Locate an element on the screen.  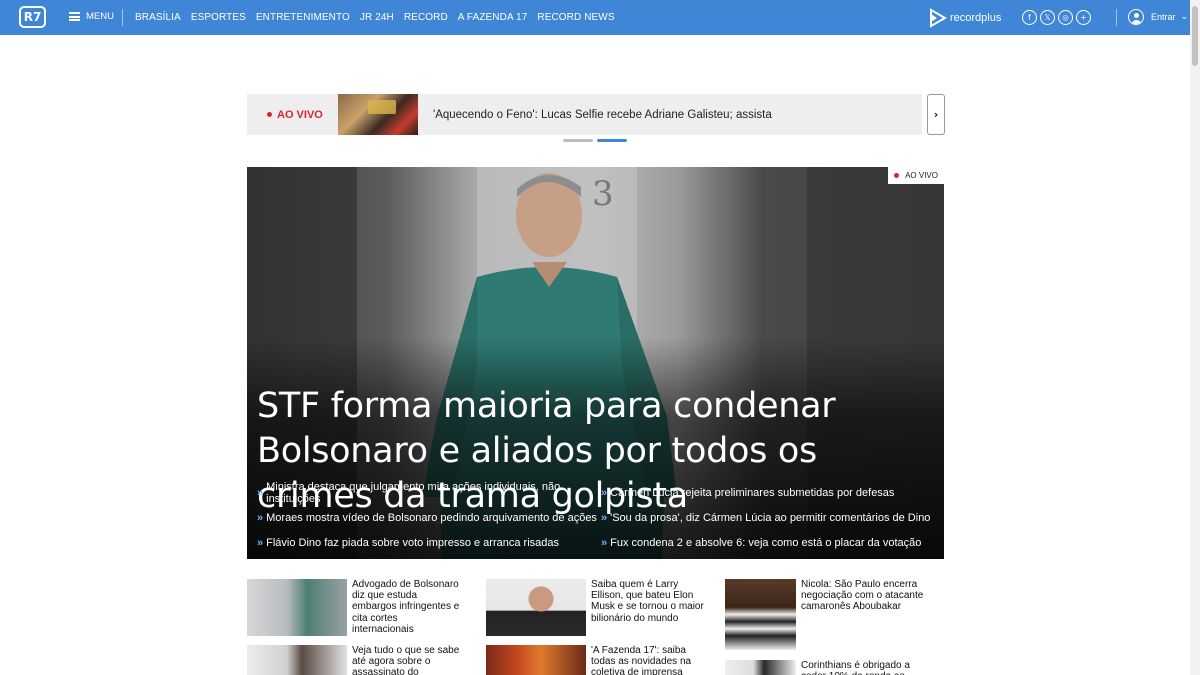
menu-button: MENU is located at coordinates (91, 16).